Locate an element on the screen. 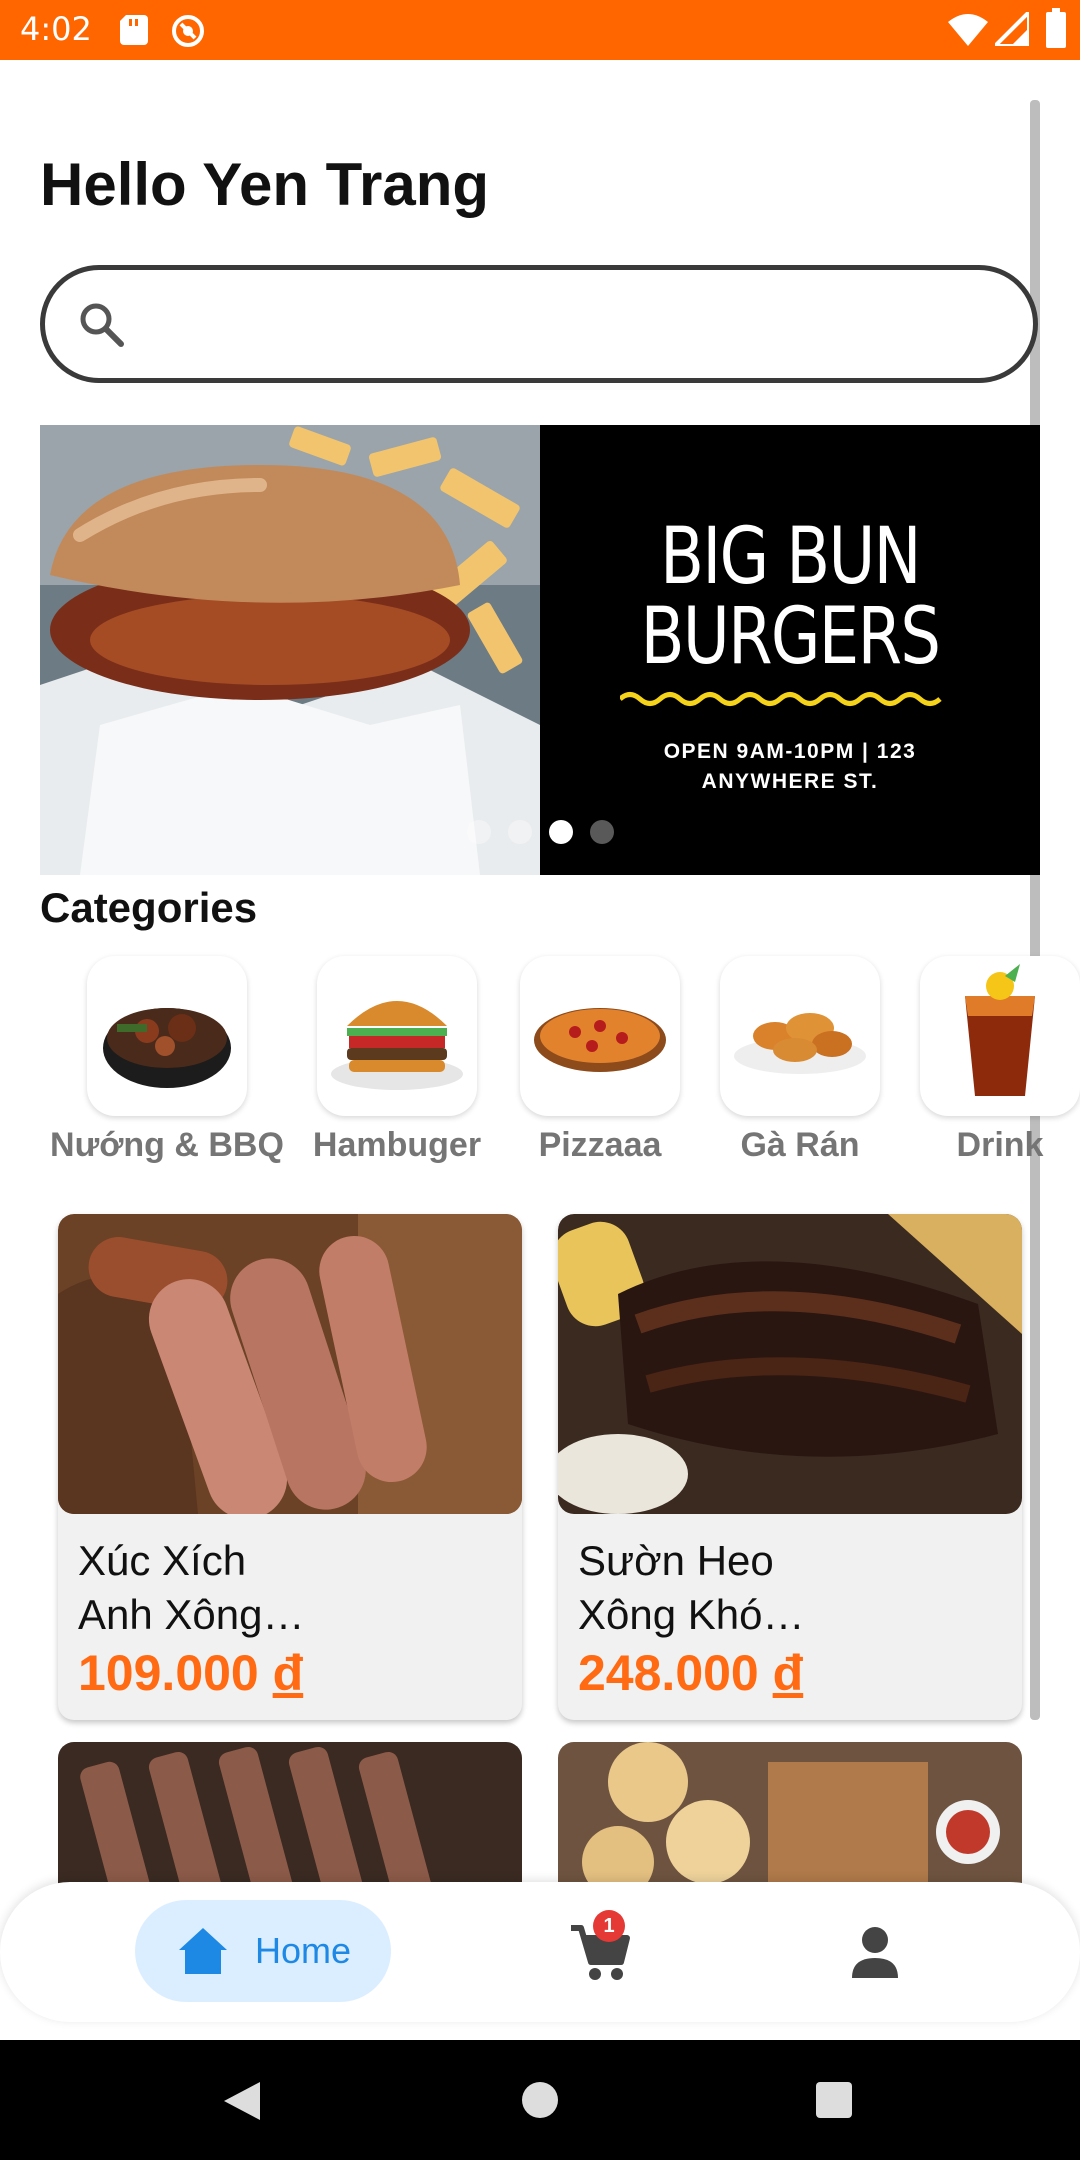 The image size is (1080, 2160). search-icon is located at coordinates (102, 325).